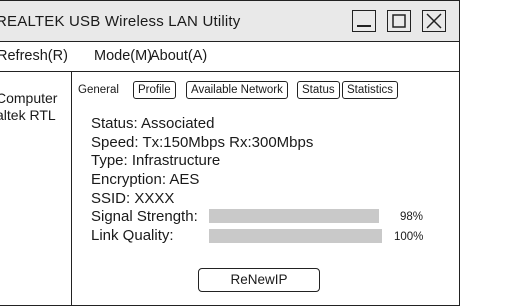 The image size is (505, 308). I want to click on status-line: Status: Associated, so click(153, 123).